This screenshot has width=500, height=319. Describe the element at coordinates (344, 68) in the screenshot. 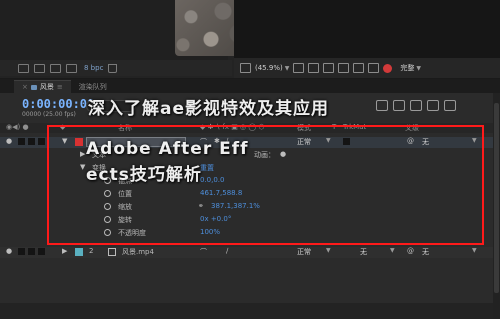

I see `transparency-grid-icon` at that location.